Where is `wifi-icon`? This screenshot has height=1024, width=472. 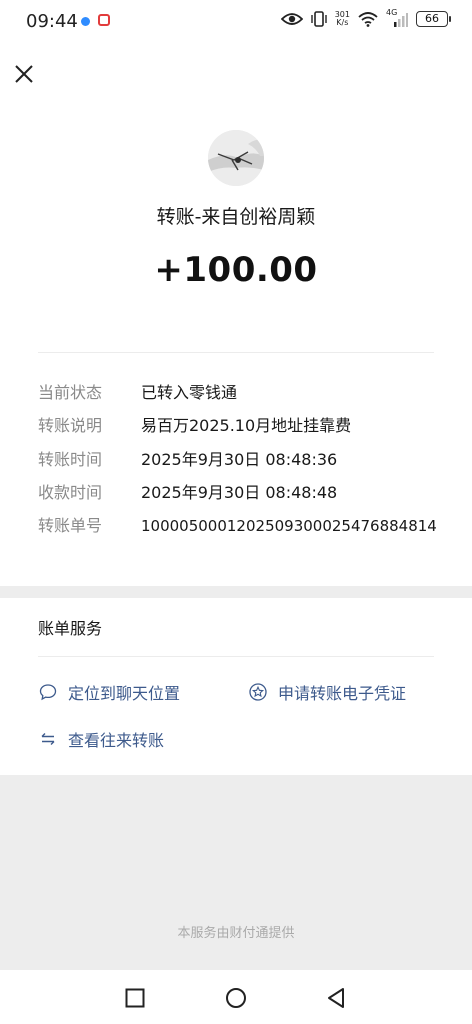
wifi-icon is located at coordinates (368, 19).